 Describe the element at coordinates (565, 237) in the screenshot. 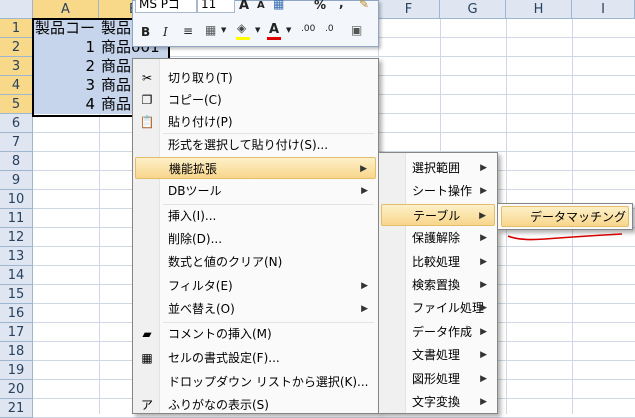

I see `annotation-underline` at that location.